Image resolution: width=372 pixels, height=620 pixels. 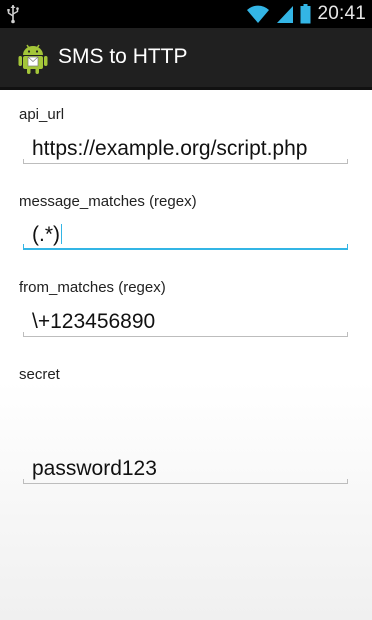 What do you see at coordinates (108, 201) in the screenshot?
I see `message-matches-label: message_matches (regex)` at bounding box center [108, 201].